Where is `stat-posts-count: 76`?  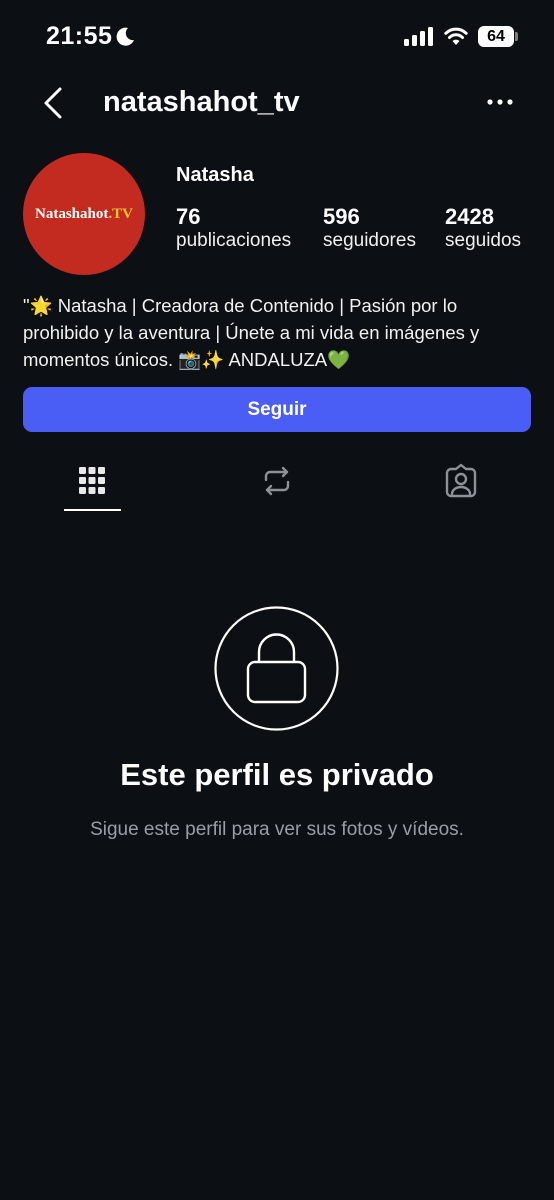
stat-posts-count: 76 is located at coordinates (188, 216).